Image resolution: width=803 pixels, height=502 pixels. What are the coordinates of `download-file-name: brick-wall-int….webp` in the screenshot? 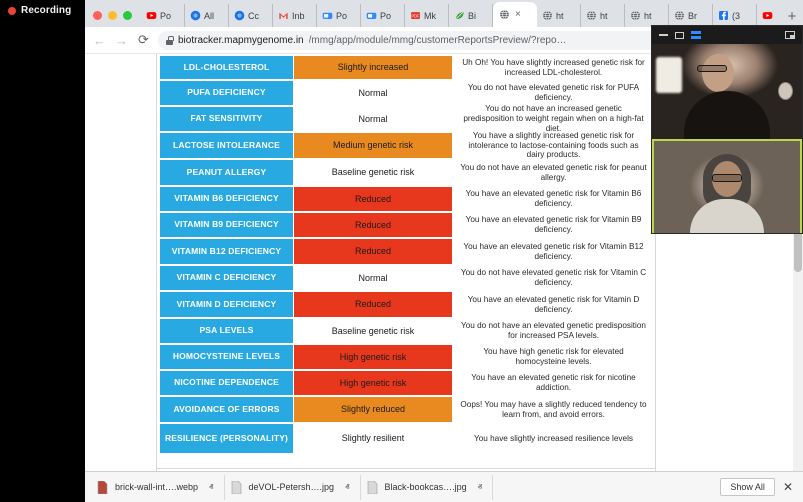 It's located at (157, 487).